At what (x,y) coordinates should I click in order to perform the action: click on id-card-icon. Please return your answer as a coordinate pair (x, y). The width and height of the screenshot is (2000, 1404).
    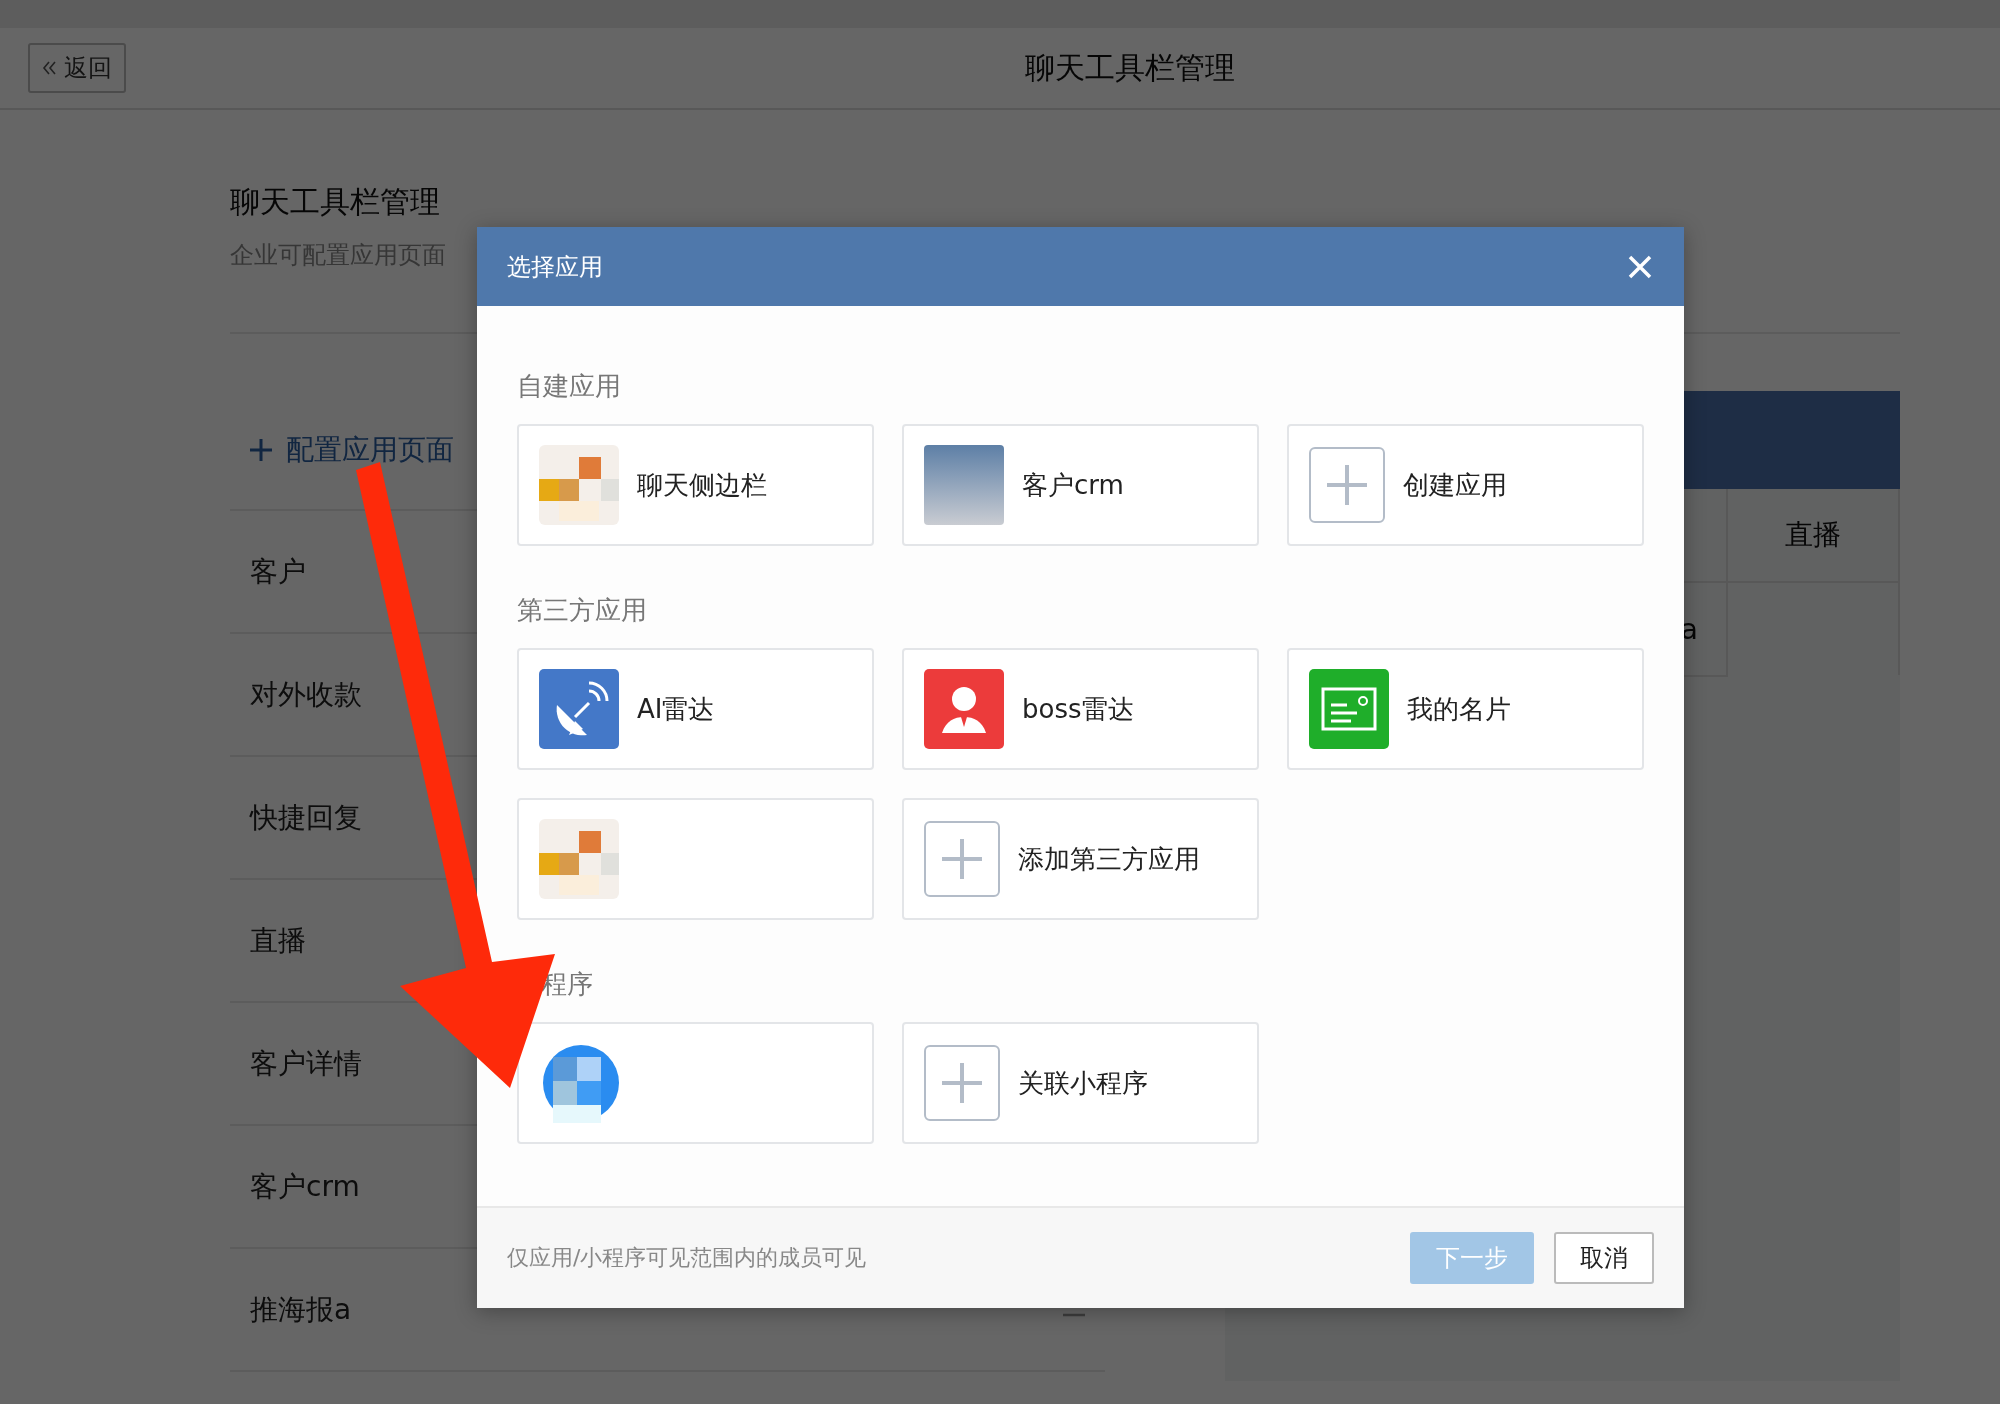
    Looking at the image, I should click on (1349, 709).